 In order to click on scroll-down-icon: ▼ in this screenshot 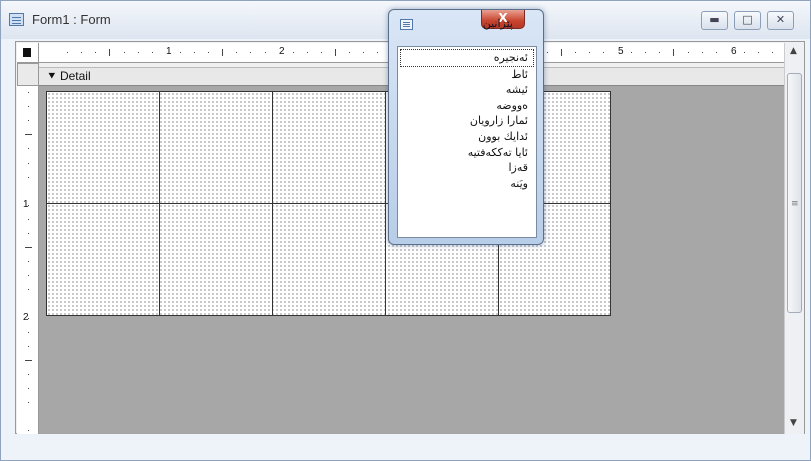, I will do `click(793, 423)`.